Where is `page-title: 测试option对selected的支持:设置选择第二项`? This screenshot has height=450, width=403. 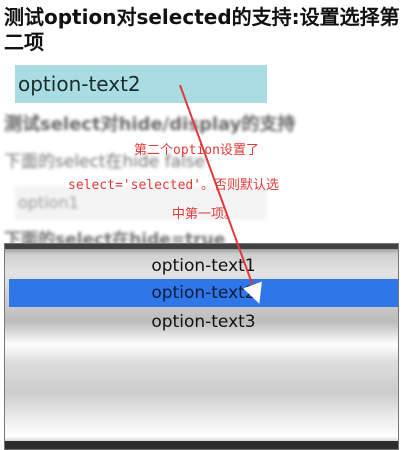
page-title: 测试option对selected的支持:设置选择第二项 is located at coordinates (202, 29).